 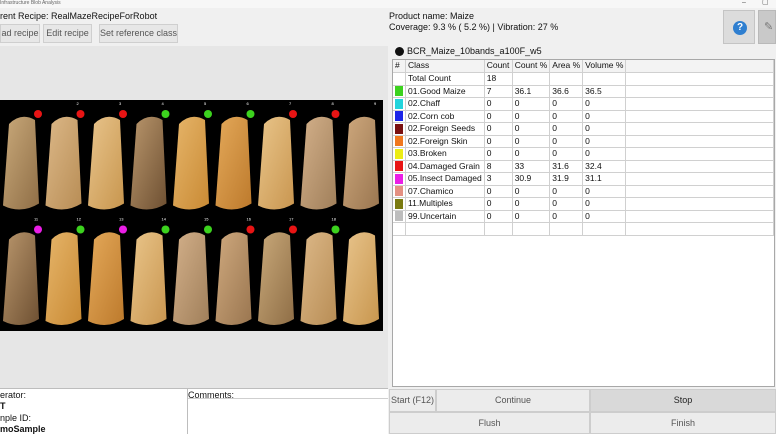 What do you see at coordinates (334, 219) in the screenshot?
I see `grain-number: 18` at bounding box center [334, 219].